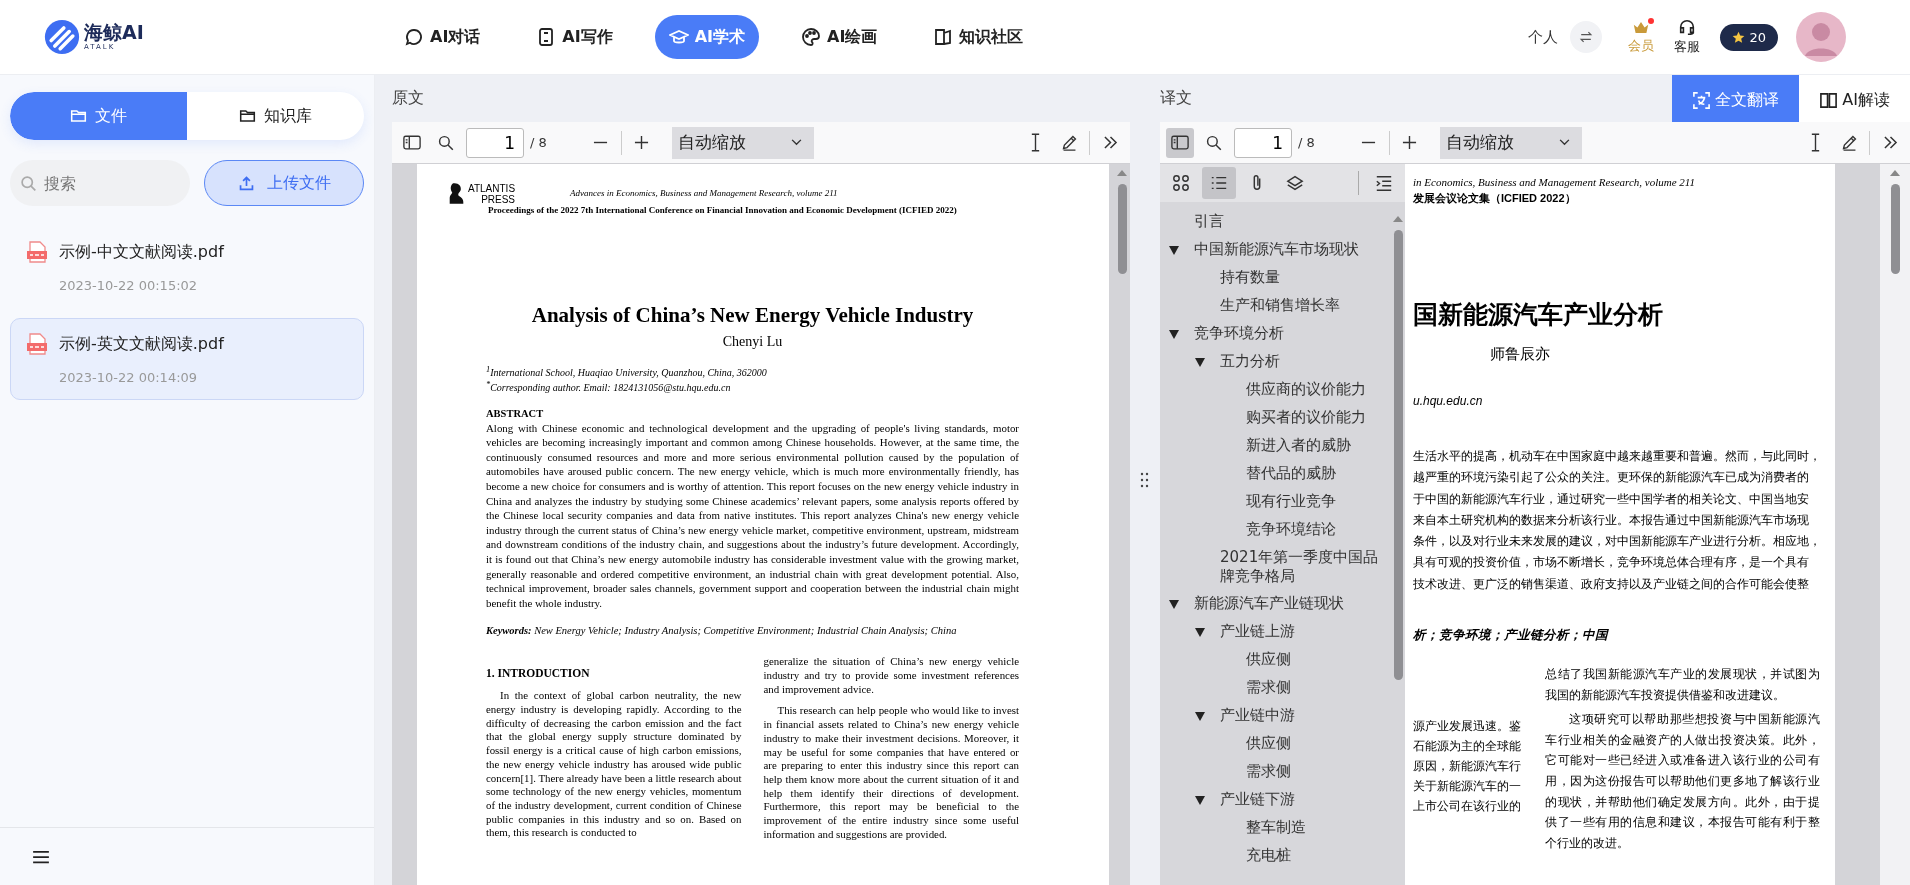 The height and width of the screenshot is (885, 1910). Describe the element at coordinates (1302, 417) in the screenshot. I see `outline-item: 购买者的议价能力` at that location.